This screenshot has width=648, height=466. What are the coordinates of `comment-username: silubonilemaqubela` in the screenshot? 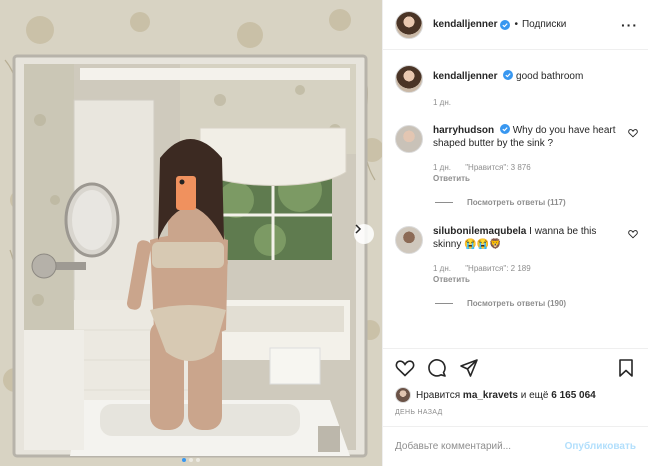 It's located at (479, 231).